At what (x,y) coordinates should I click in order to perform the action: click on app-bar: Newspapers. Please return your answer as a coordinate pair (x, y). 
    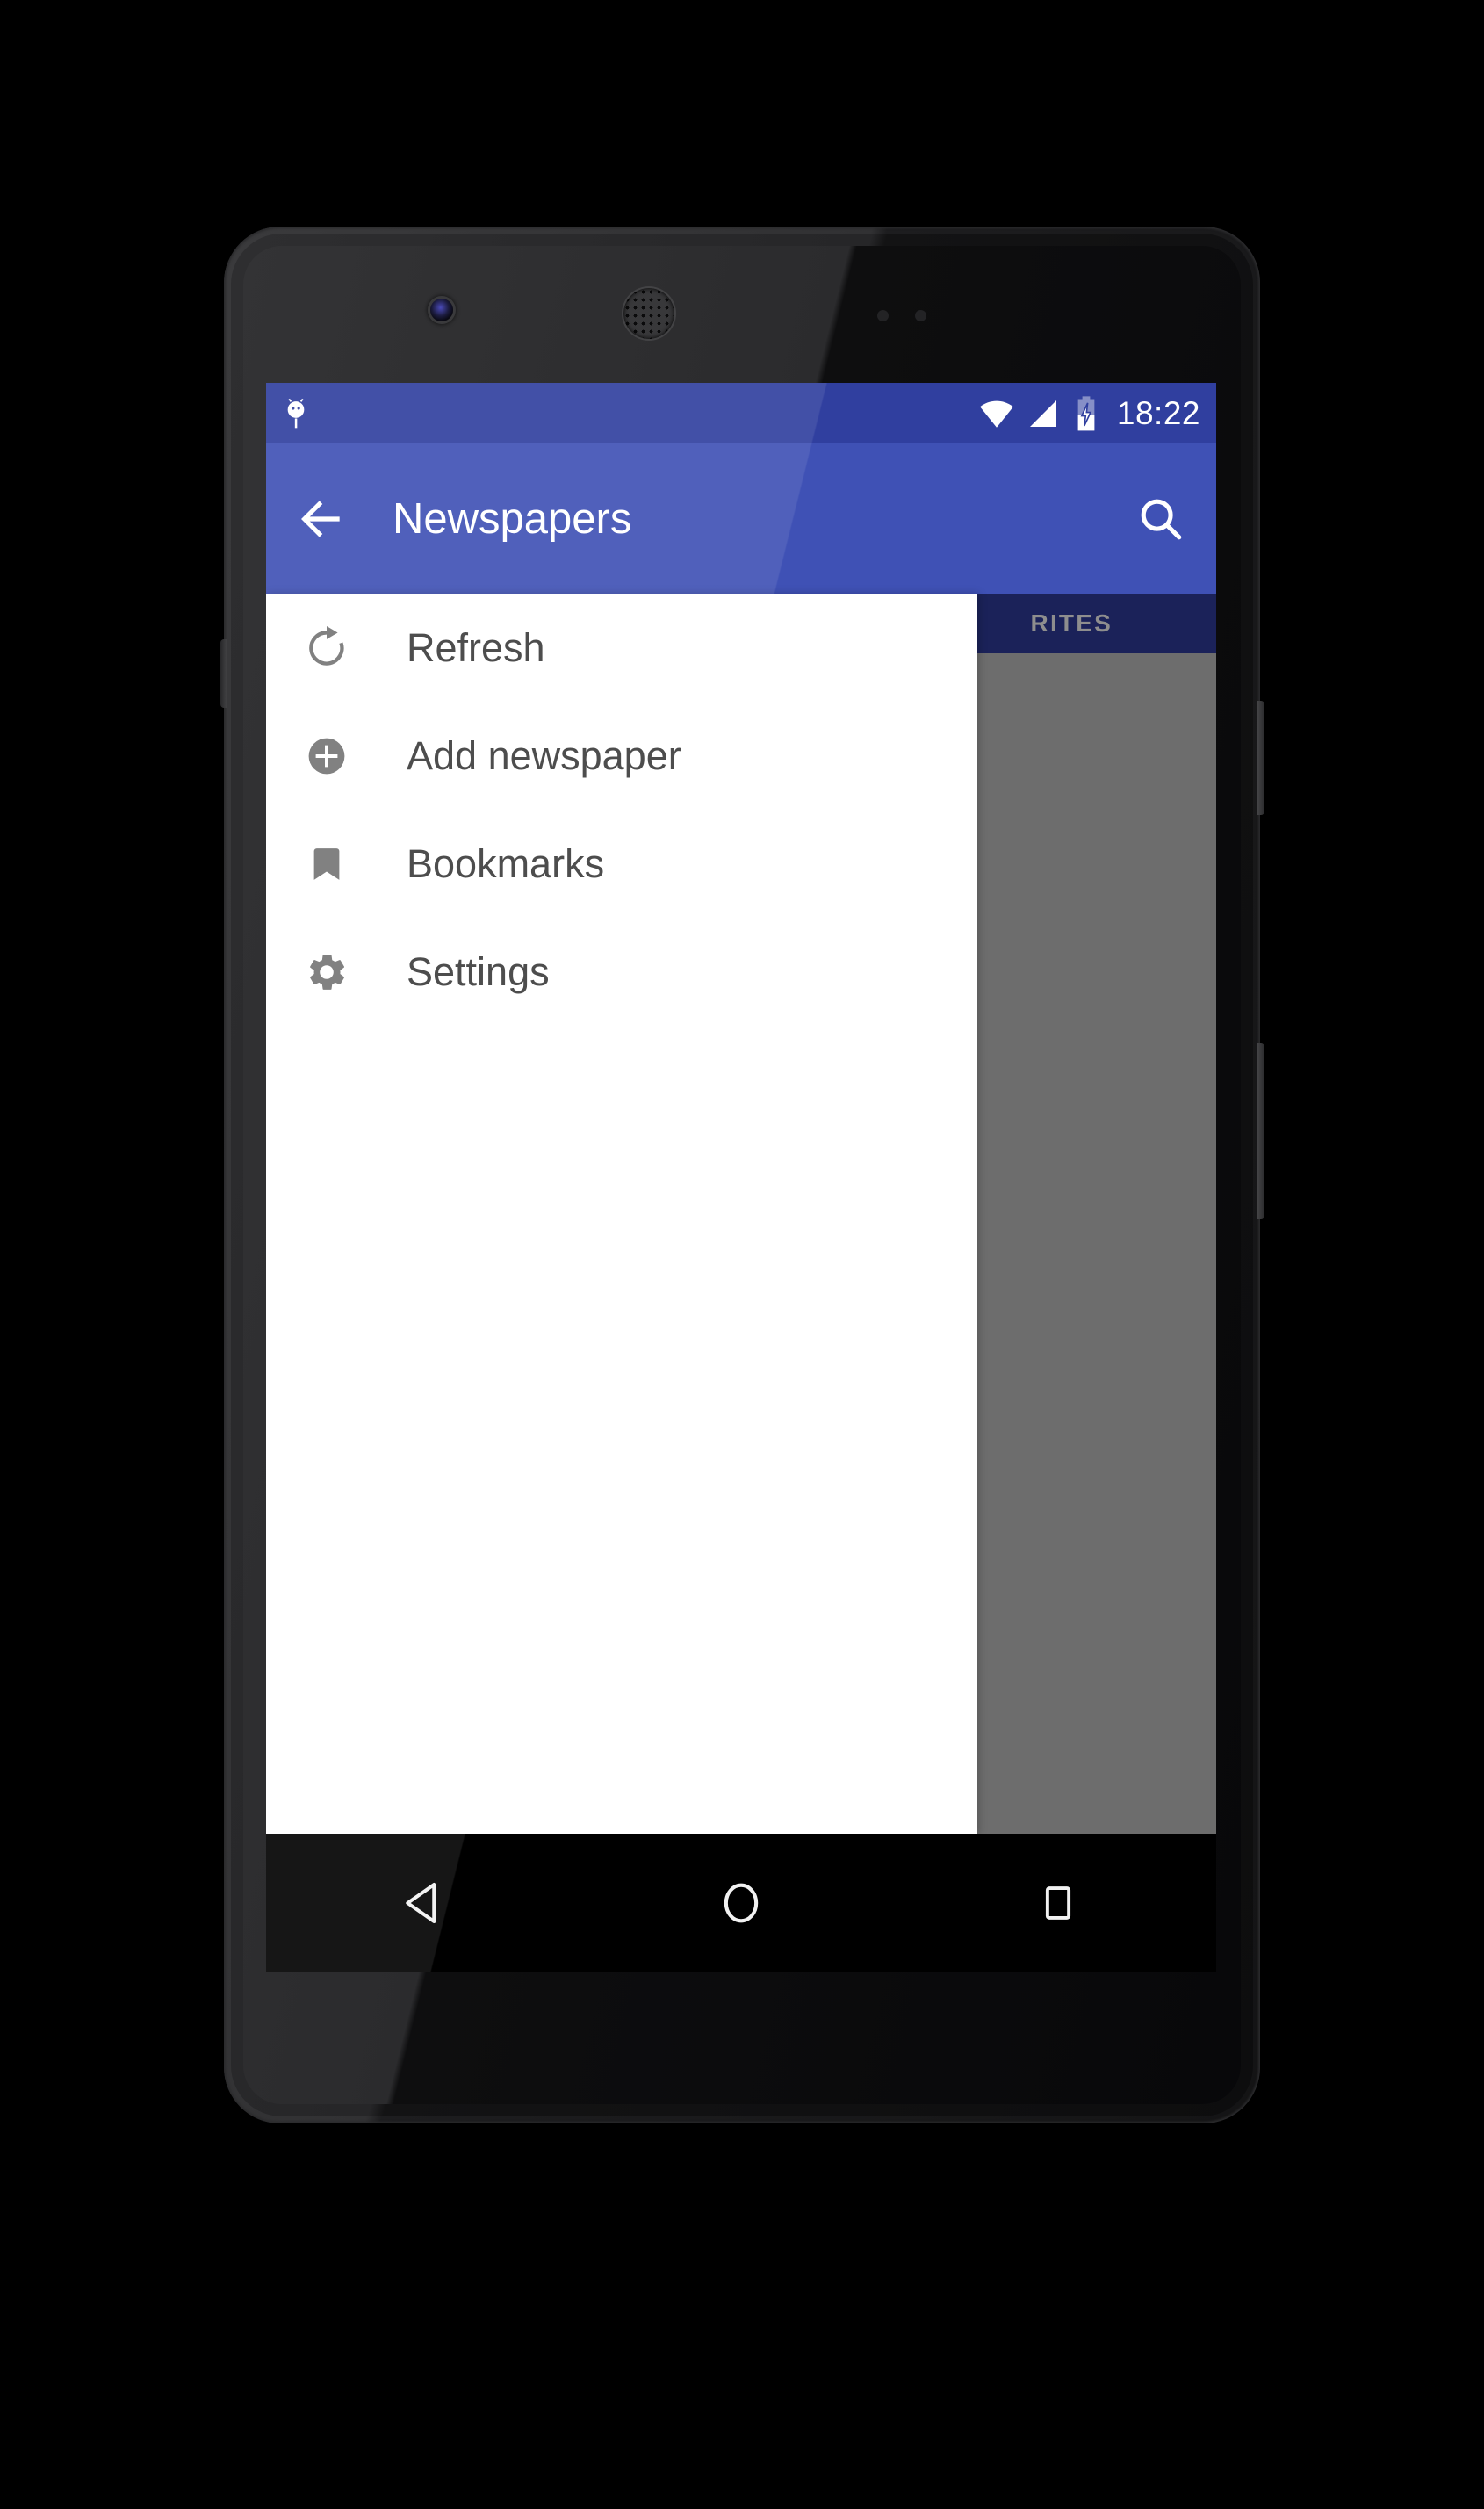
    Looking at the image, I should click on (741, 518).